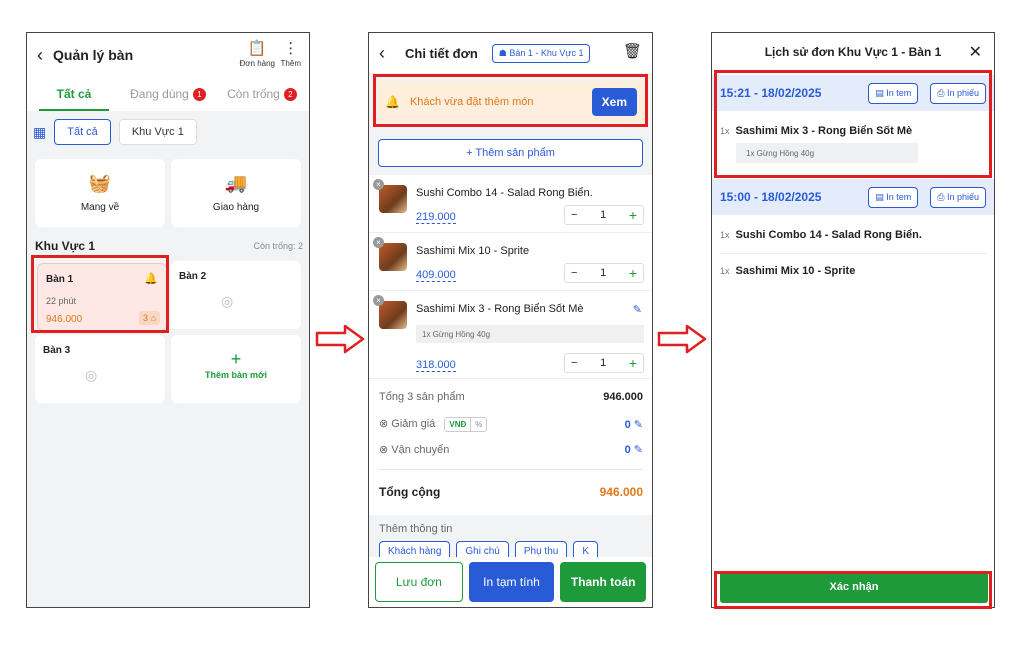 This screenshot has height=647, width=1024. What do you see at coordinates (436, 275) in the screenshot?
I see `item-price: 409.000` at bounding box center [436, 275].